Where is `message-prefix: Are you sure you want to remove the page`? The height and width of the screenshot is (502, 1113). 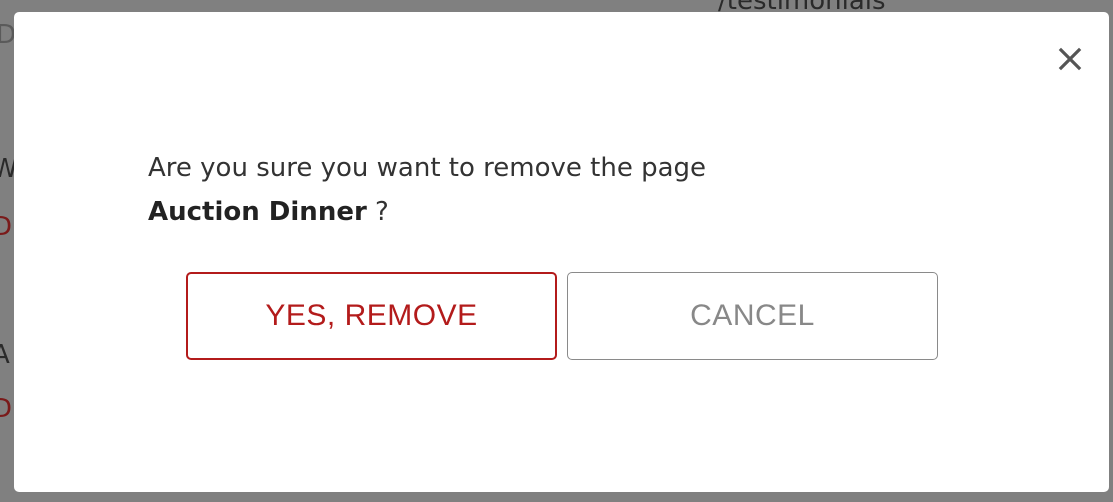 message-prefix: Are you sure you want to remove the page is located at coordinates (427, 168).